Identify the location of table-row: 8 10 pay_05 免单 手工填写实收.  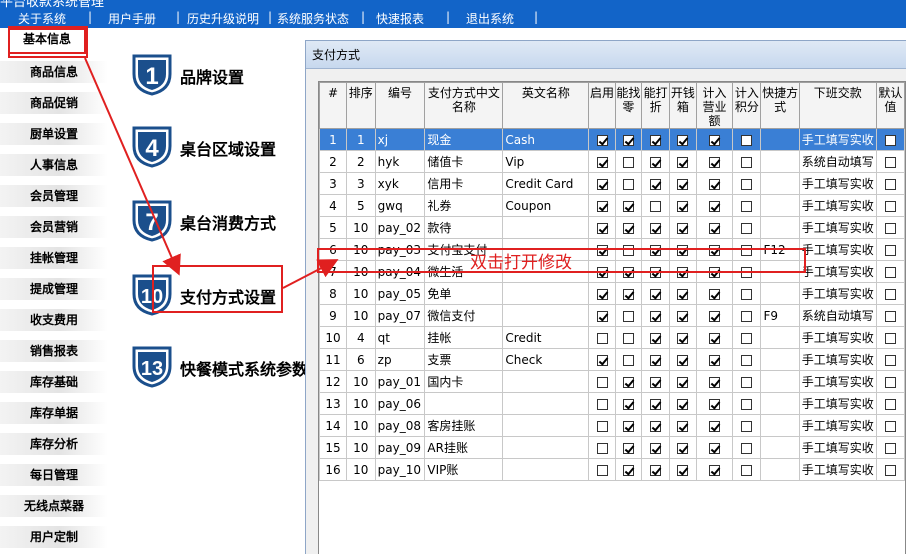
(612, 293).